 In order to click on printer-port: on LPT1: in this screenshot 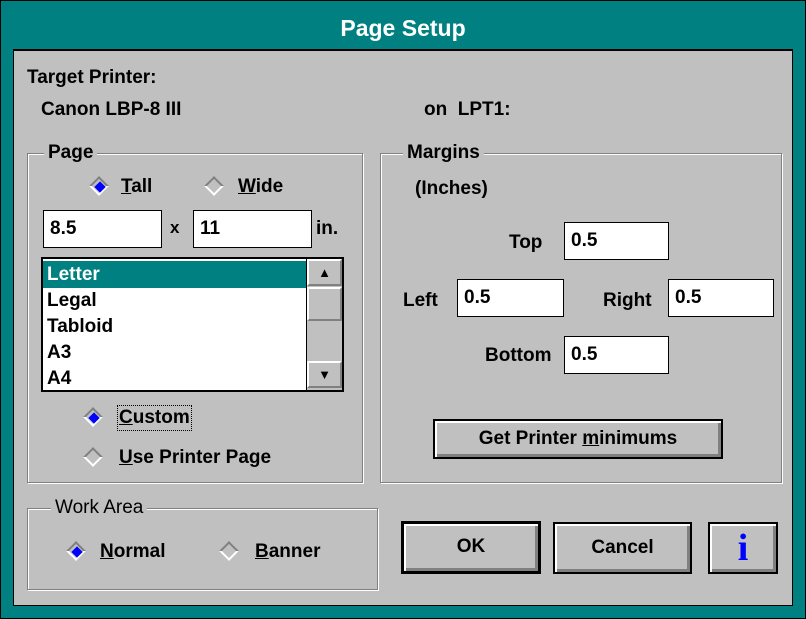, I will do `click(467, 109)`.